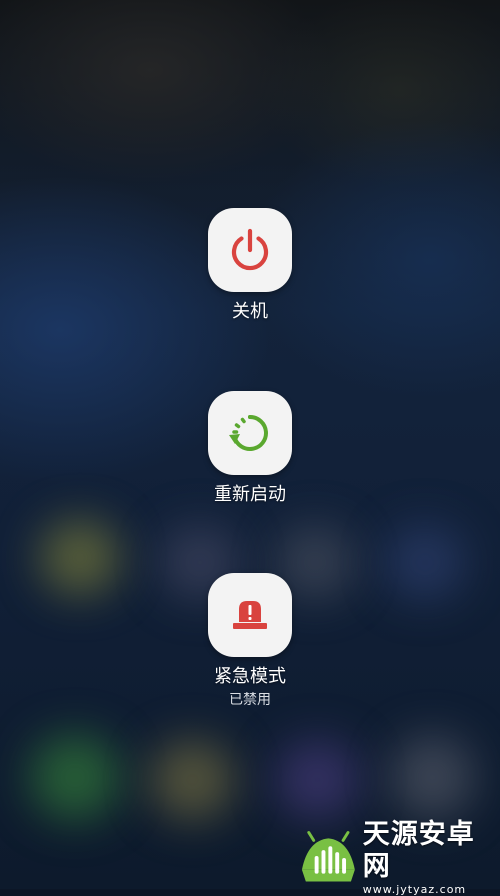 This screenshot has height=896, width=500. I want to click on emergency-siren-icon, so click(250, 615).